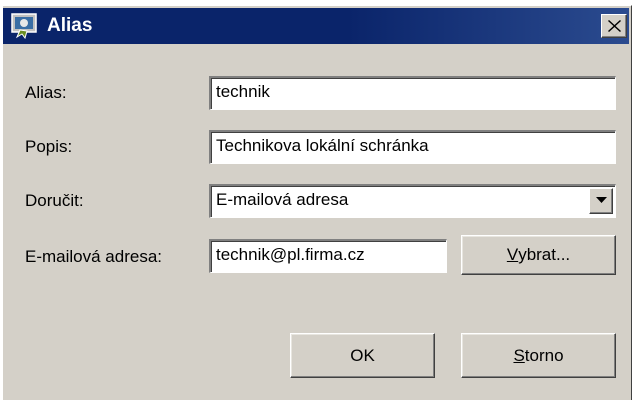  What do you see at coordinates (322, 145) in the screenshot?
I see `popis-input-value: Technikova lokální schránka` at bounding box center [322, 145].